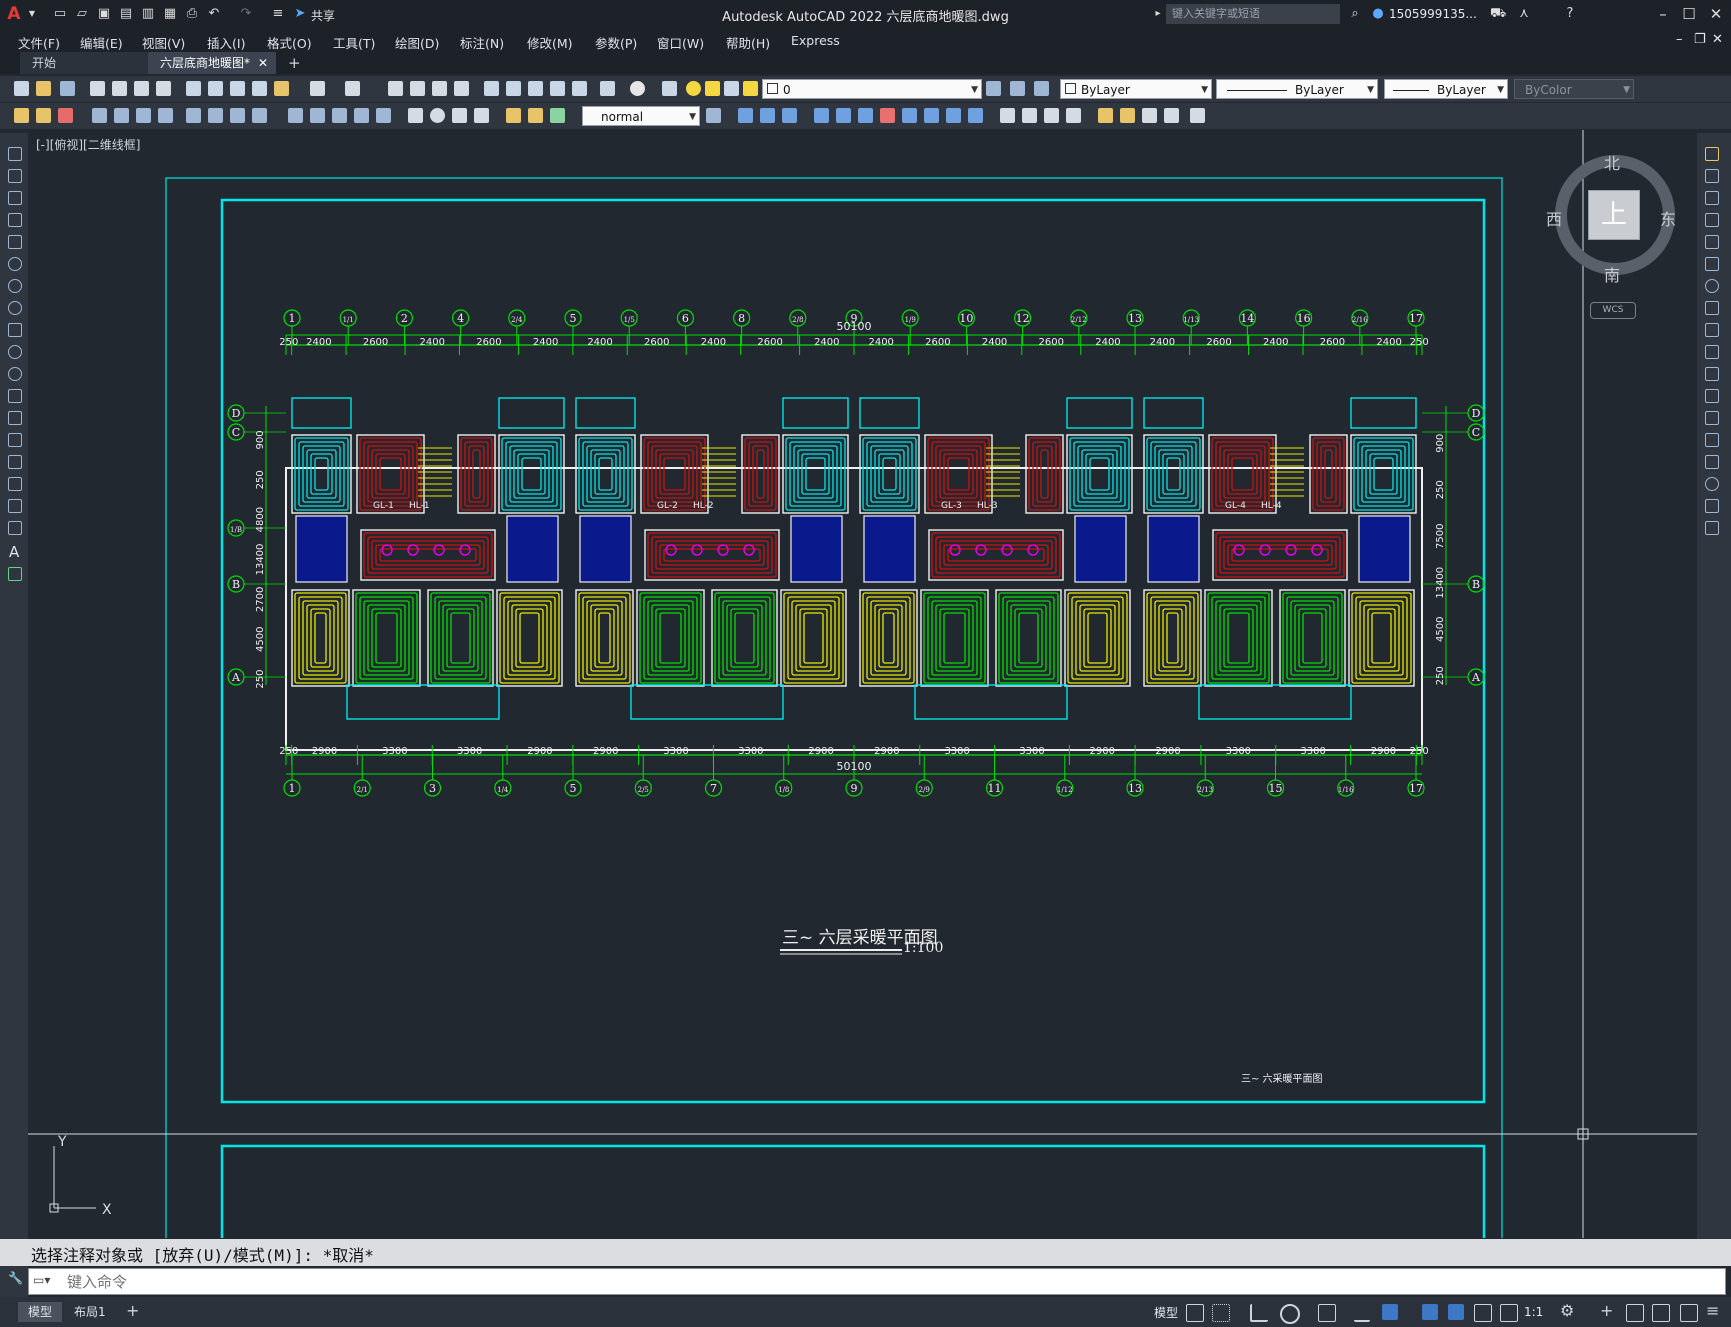 The image size is (1731, 1327). What do you see at coordinates (1716, 14) in the screenshot?
I see `close-icon: ✕` at bounding box center [1716, 14].